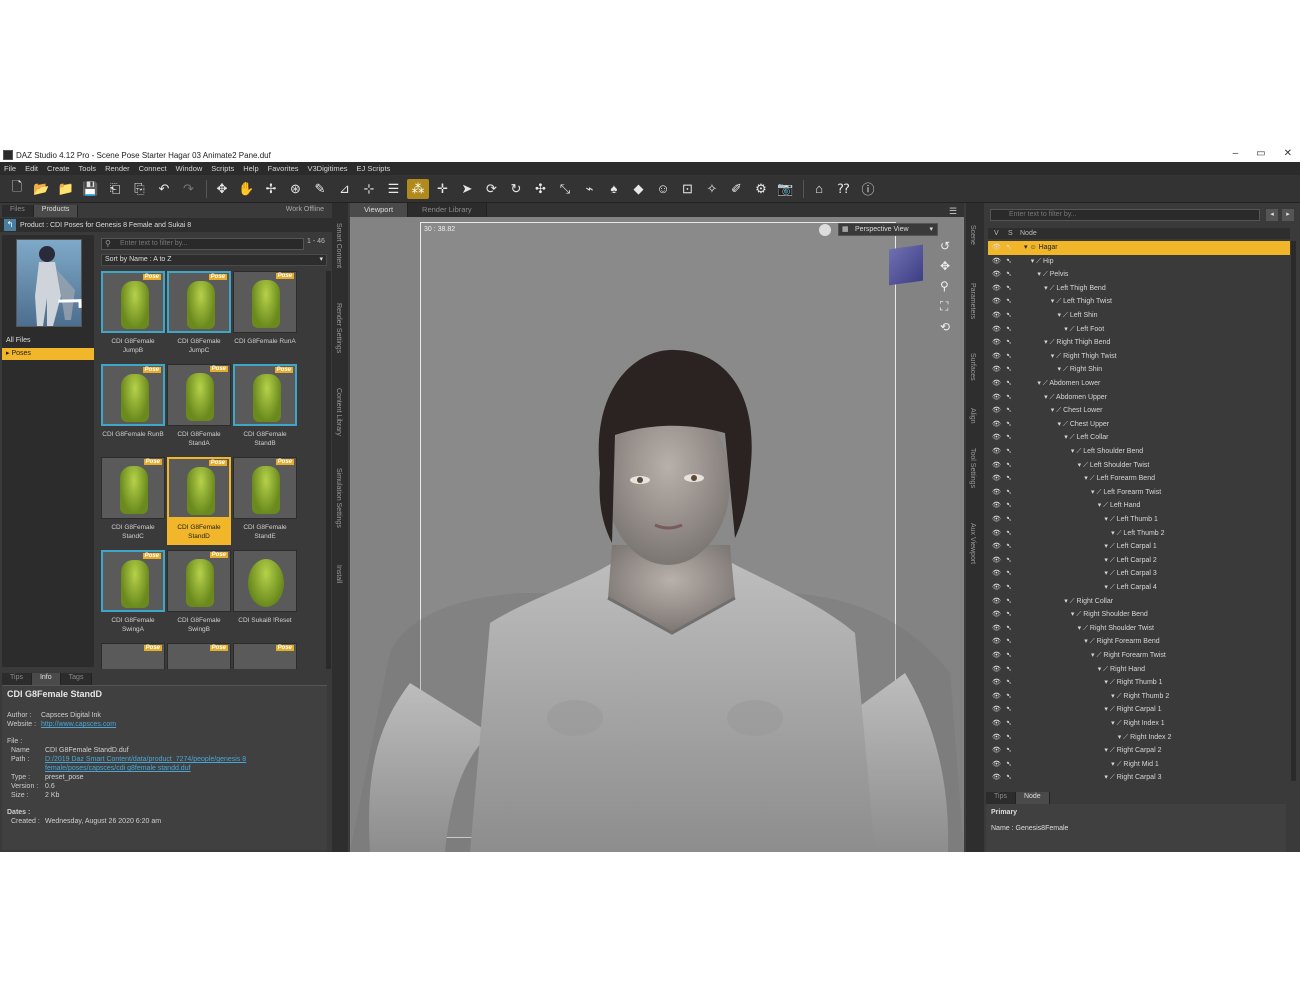  Describe the element at coordinates (338, 412) in the screenshot. I see `side-tab-content-library: Content Library` at that location.